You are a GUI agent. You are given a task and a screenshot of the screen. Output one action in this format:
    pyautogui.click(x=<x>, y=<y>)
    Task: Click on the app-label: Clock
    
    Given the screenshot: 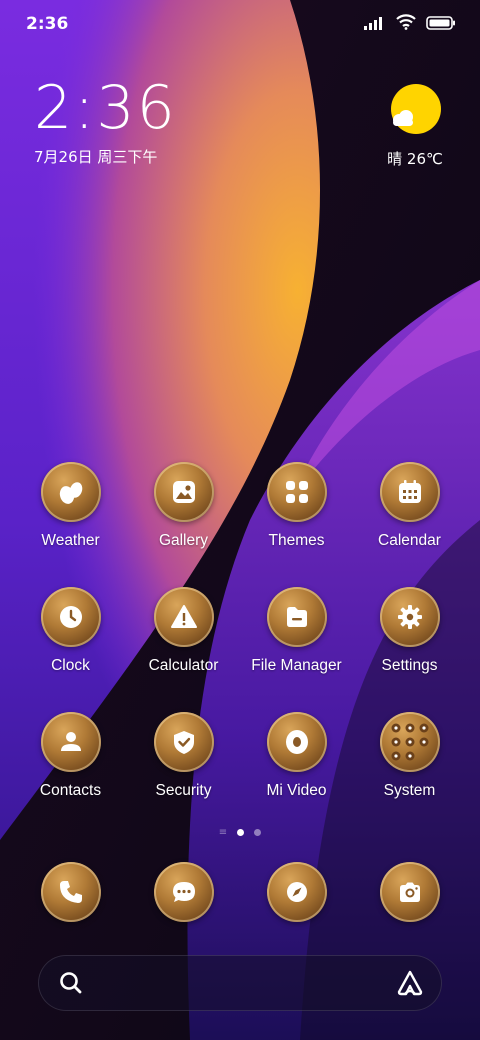 What is the action you would take?
    pyautogui.click(x=70, y=665)
    